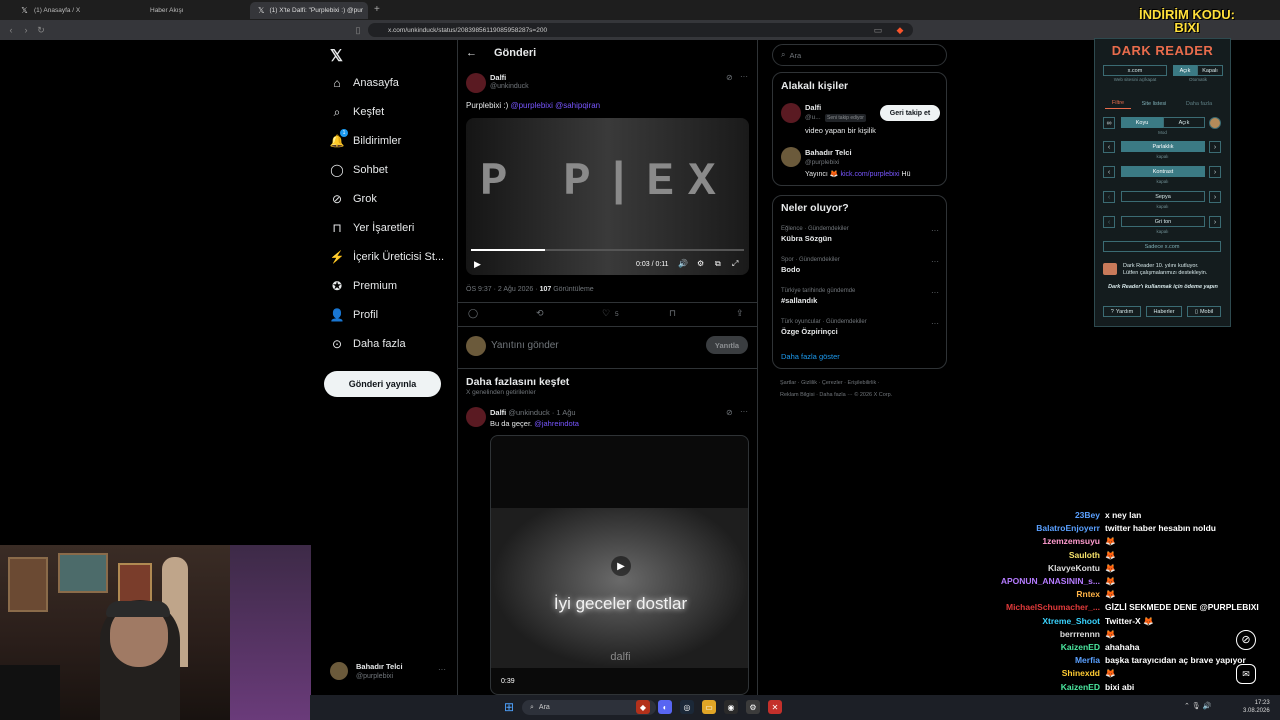 The image size is (1280, 720). I want to click on trend-item: Türkiye tarihinde gündemde #sallandık ···, so click(861, 296).